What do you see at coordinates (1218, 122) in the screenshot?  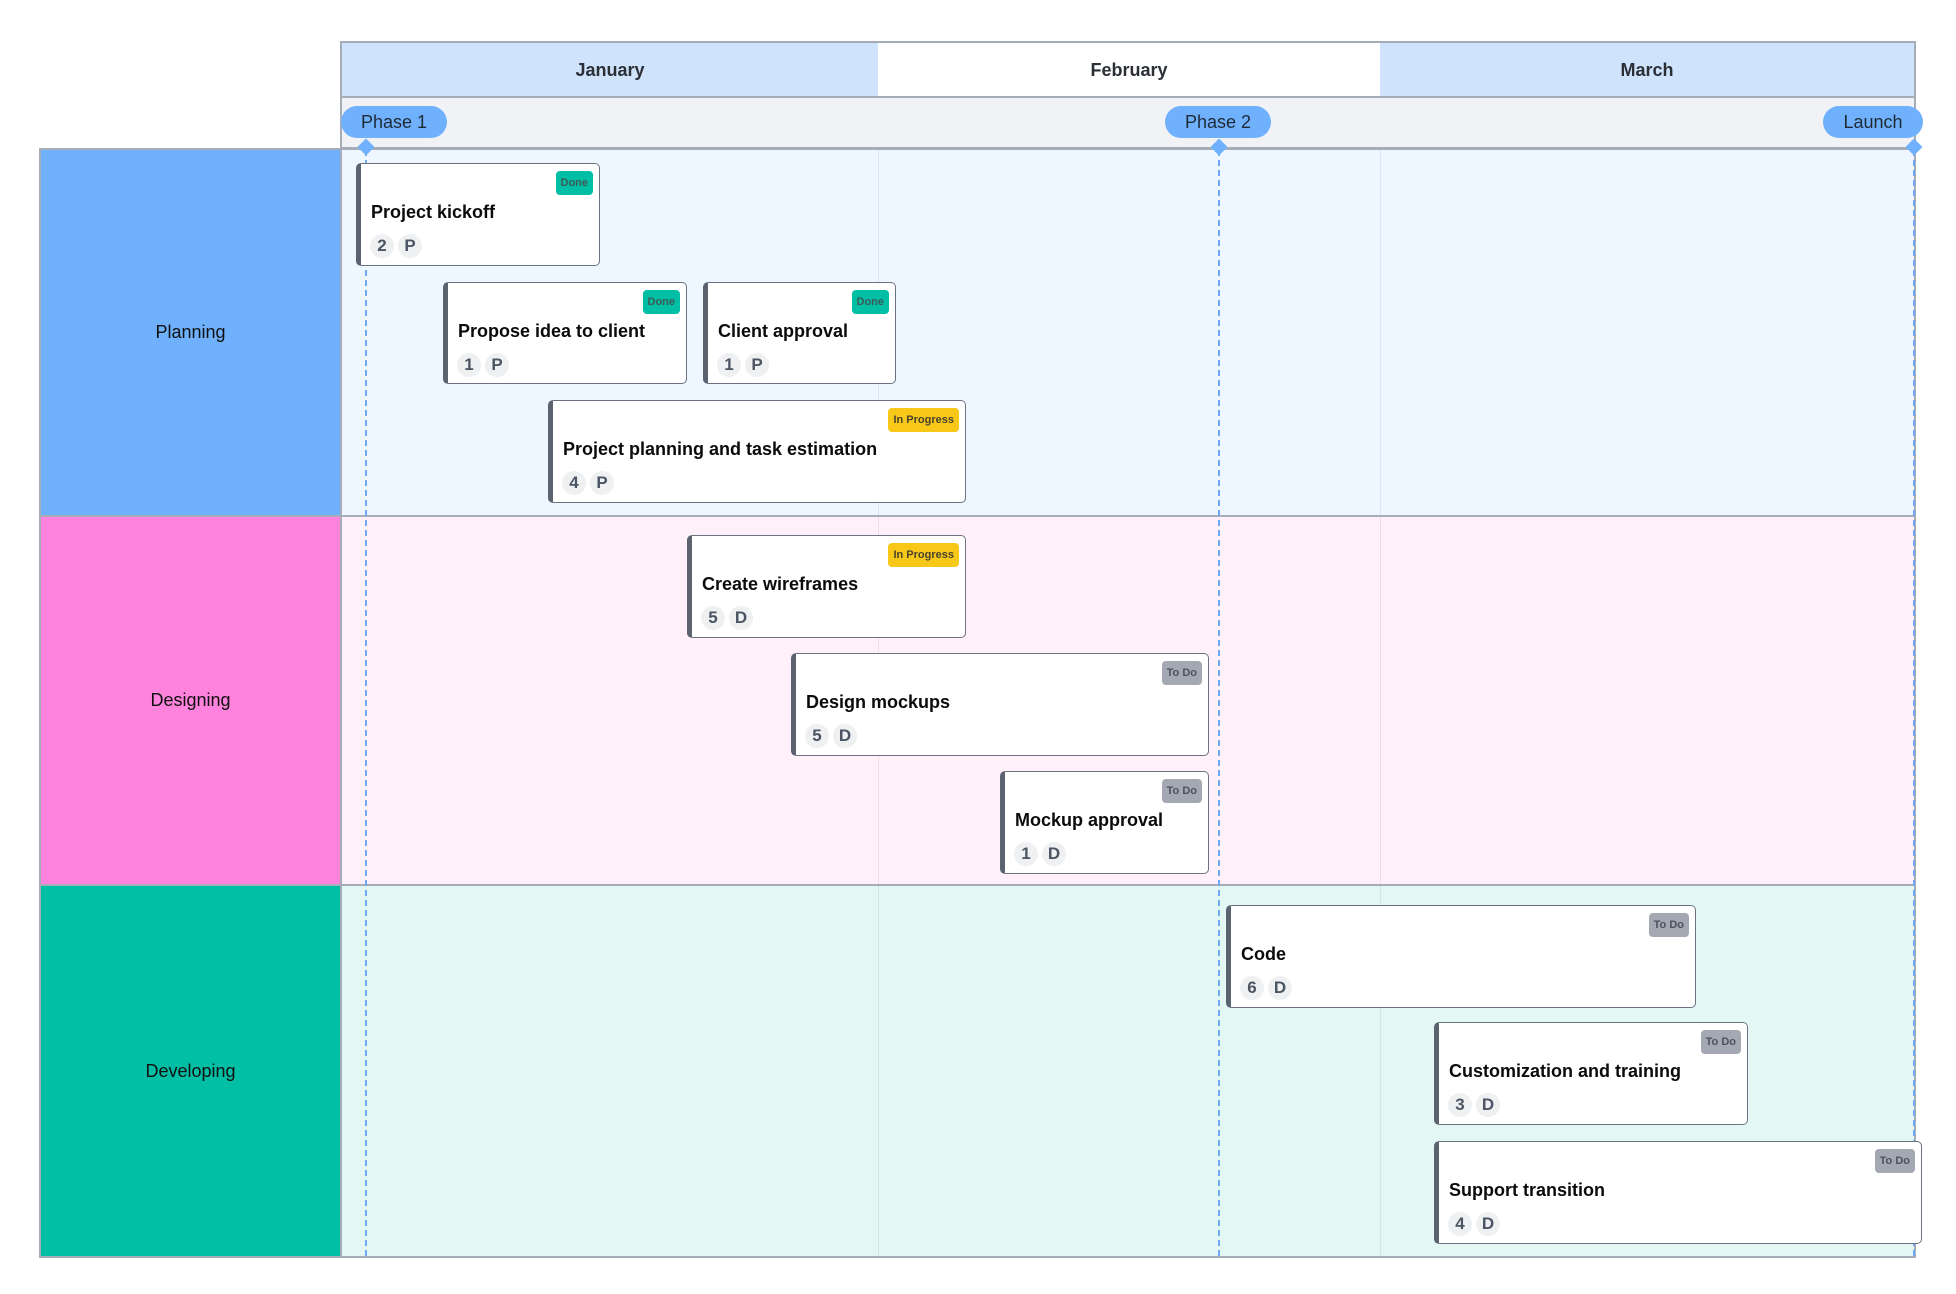 I see `milestone-phase-2: Phase 2` at bounding box center [1218, 122].